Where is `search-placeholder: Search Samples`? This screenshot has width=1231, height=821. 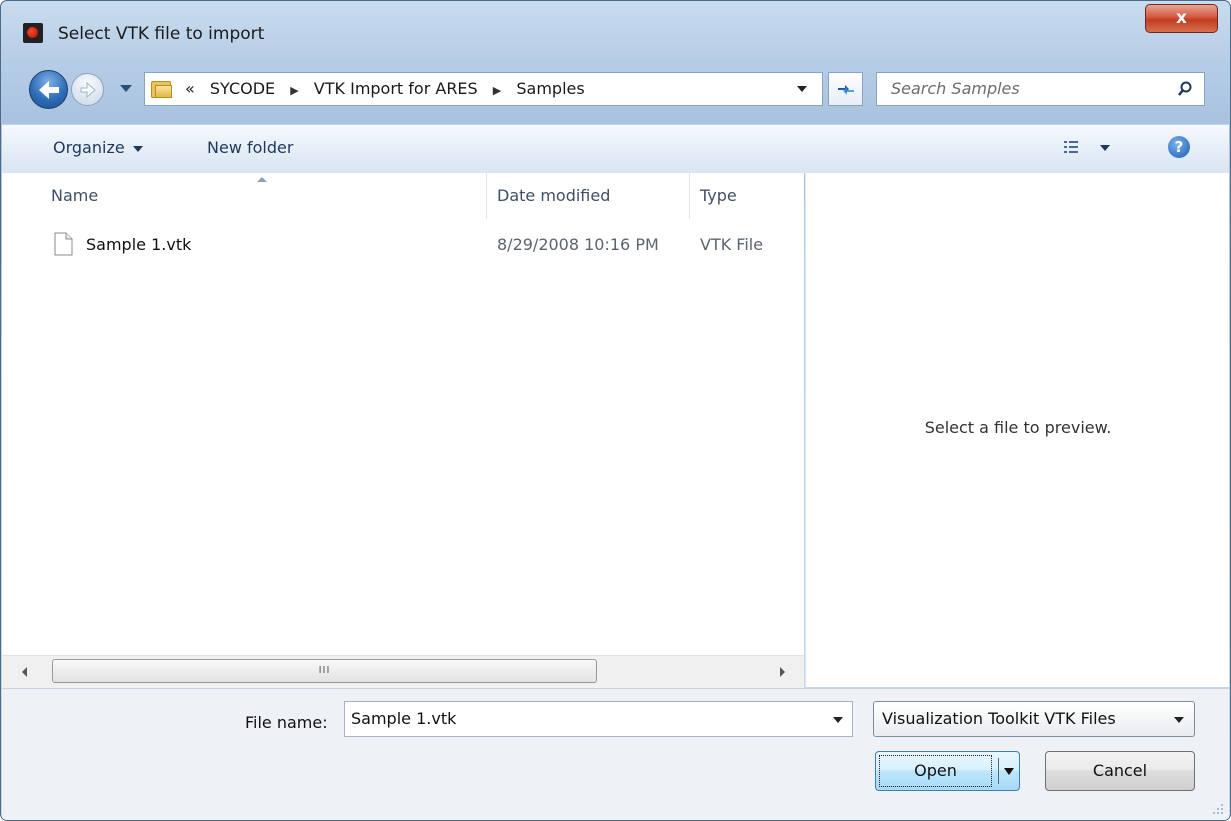 search-placeholder: Search Samples is located at coordinates (955, 88).